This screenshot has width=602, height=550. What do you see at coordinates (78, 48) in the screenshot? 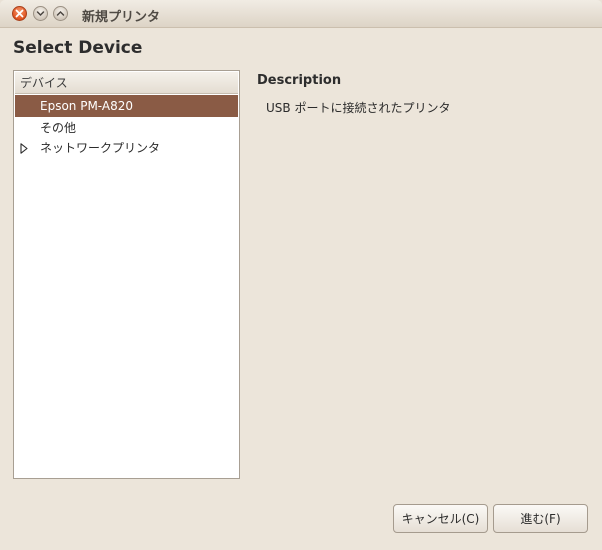
I see `page-title: Select Device` at bounding box center [78, 48].